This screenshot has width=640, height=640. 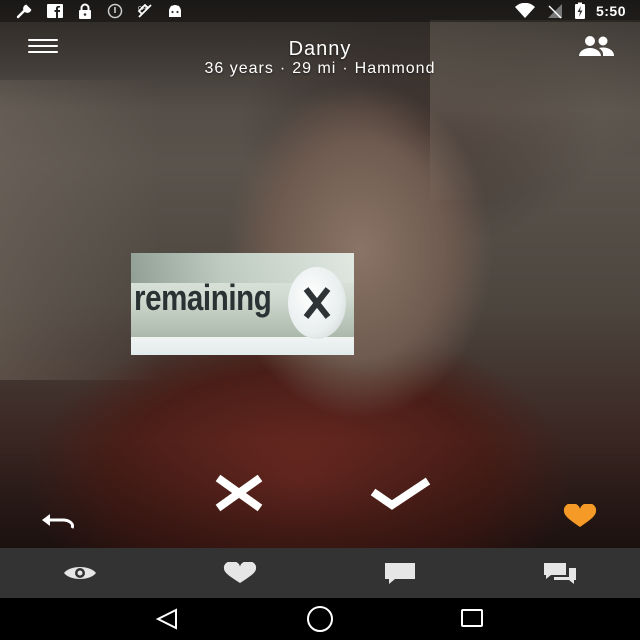 I want to click on nav-item-views, so click(x=80, y=573).